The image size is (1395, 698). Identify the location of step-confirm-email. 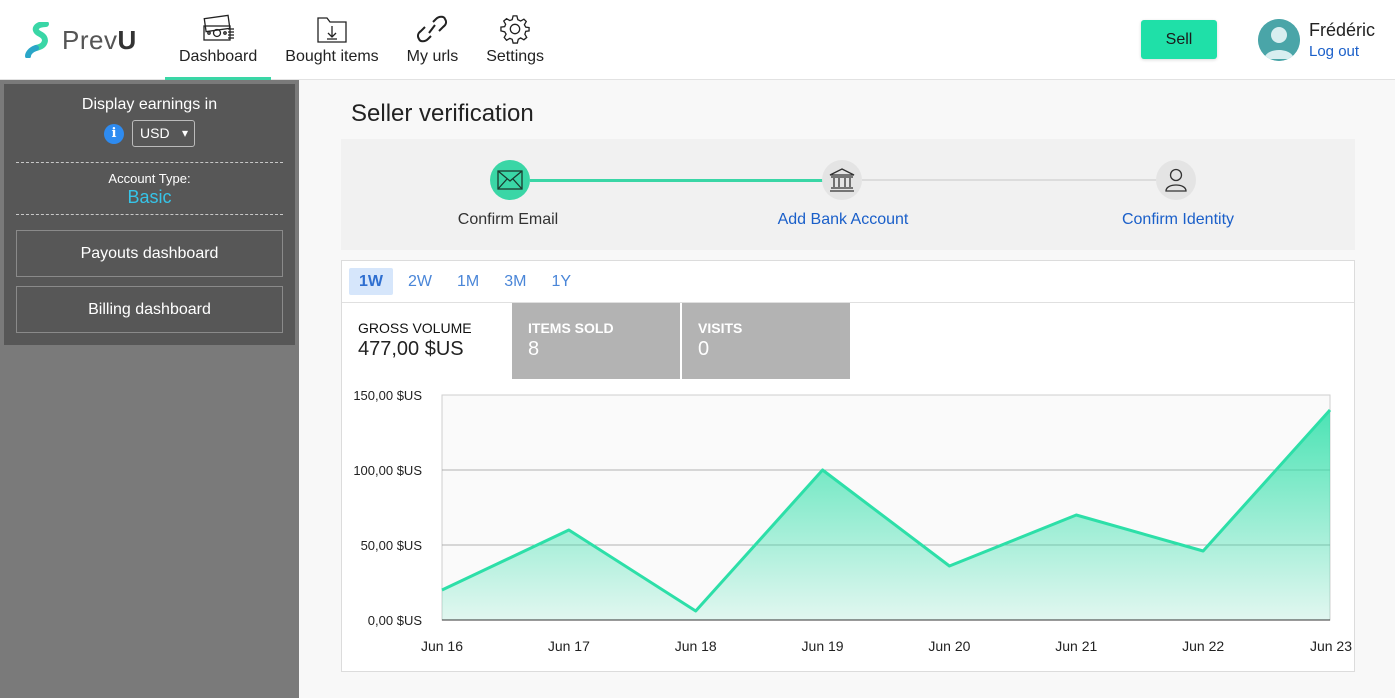
(510, 180).